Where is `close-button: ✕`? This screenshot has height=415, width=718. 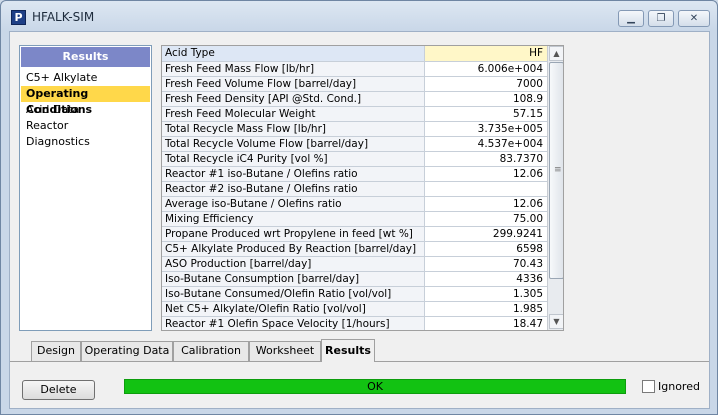
close-button: ✕ is located at coordinates (694, 18).